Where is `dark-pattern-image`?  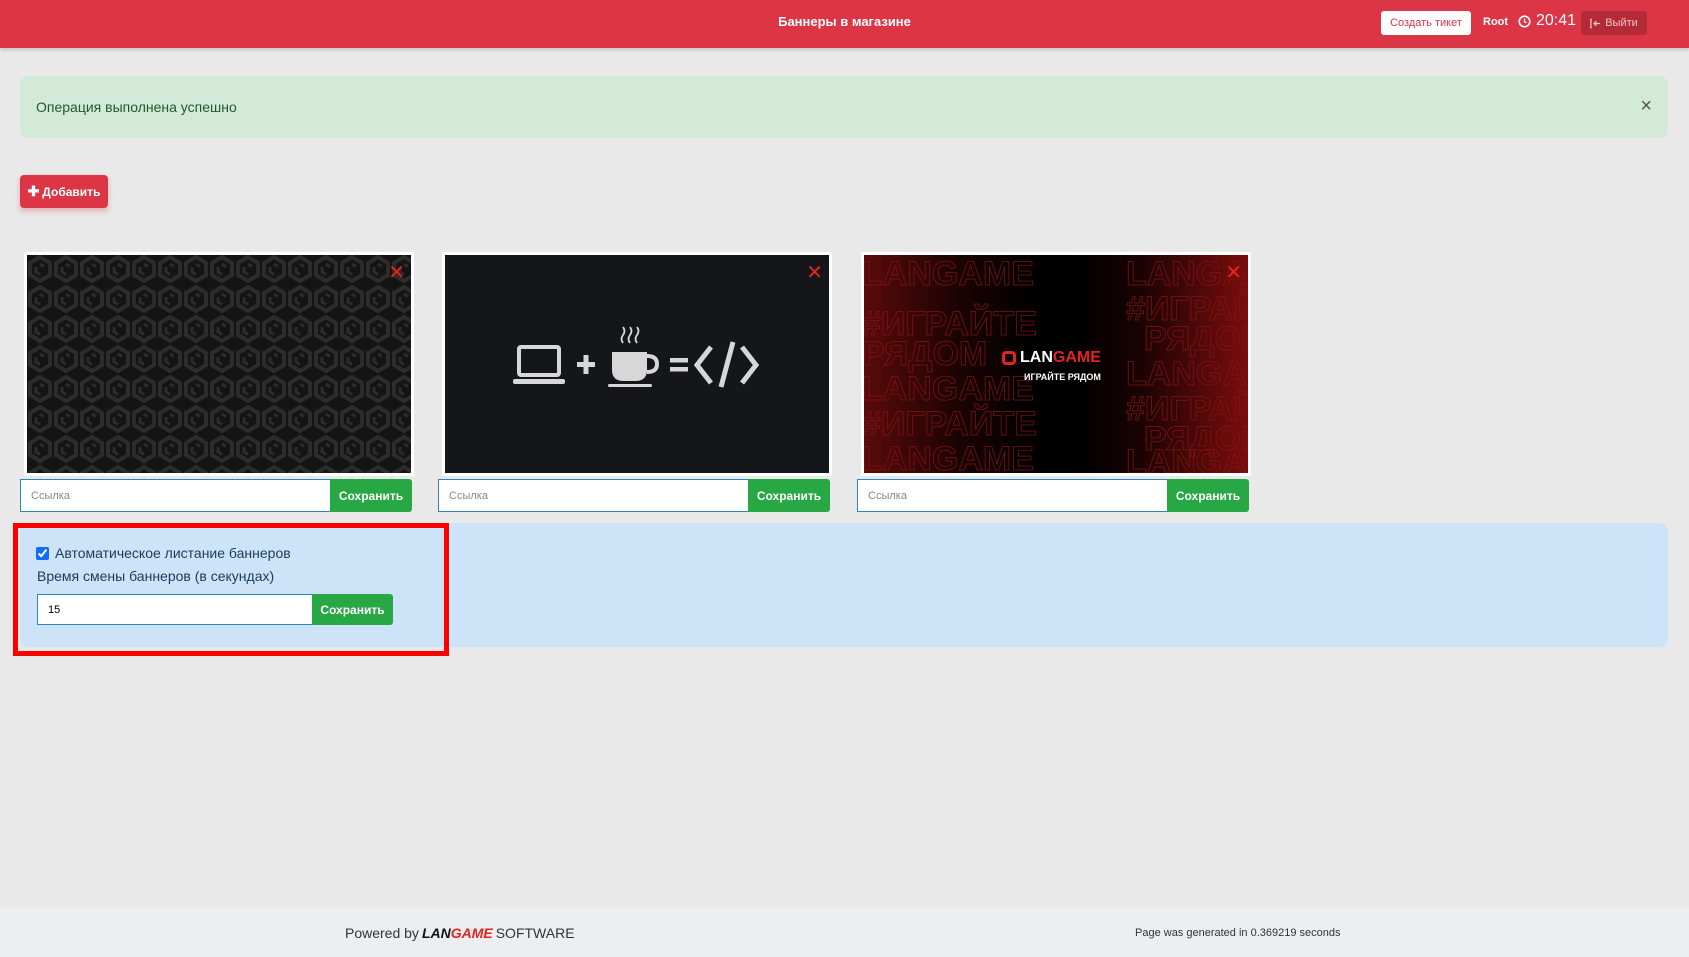 dark-pattern-image is located at coordinates (219, 364).